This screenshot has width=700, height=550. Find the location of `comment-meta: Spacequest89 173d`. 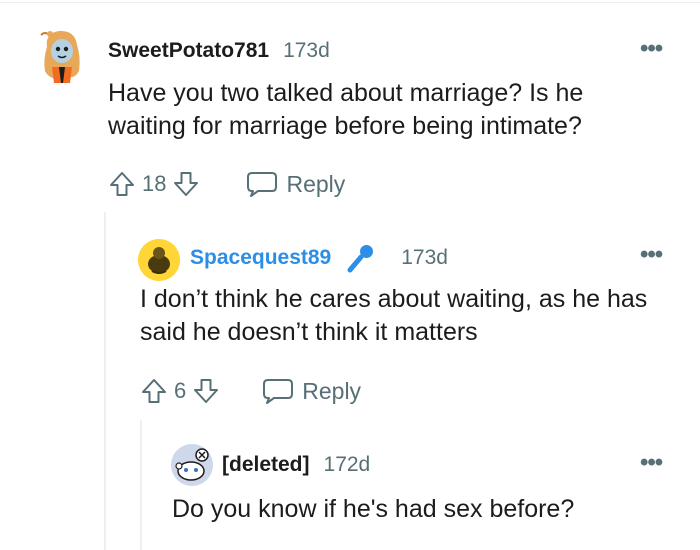

comment-meta: Spacequest89 173d is located at coordinates (319, 258).